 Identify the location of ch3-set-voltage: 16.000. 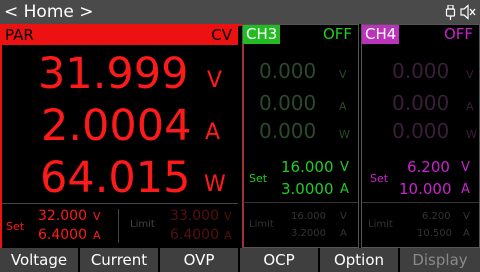
(307, 167).